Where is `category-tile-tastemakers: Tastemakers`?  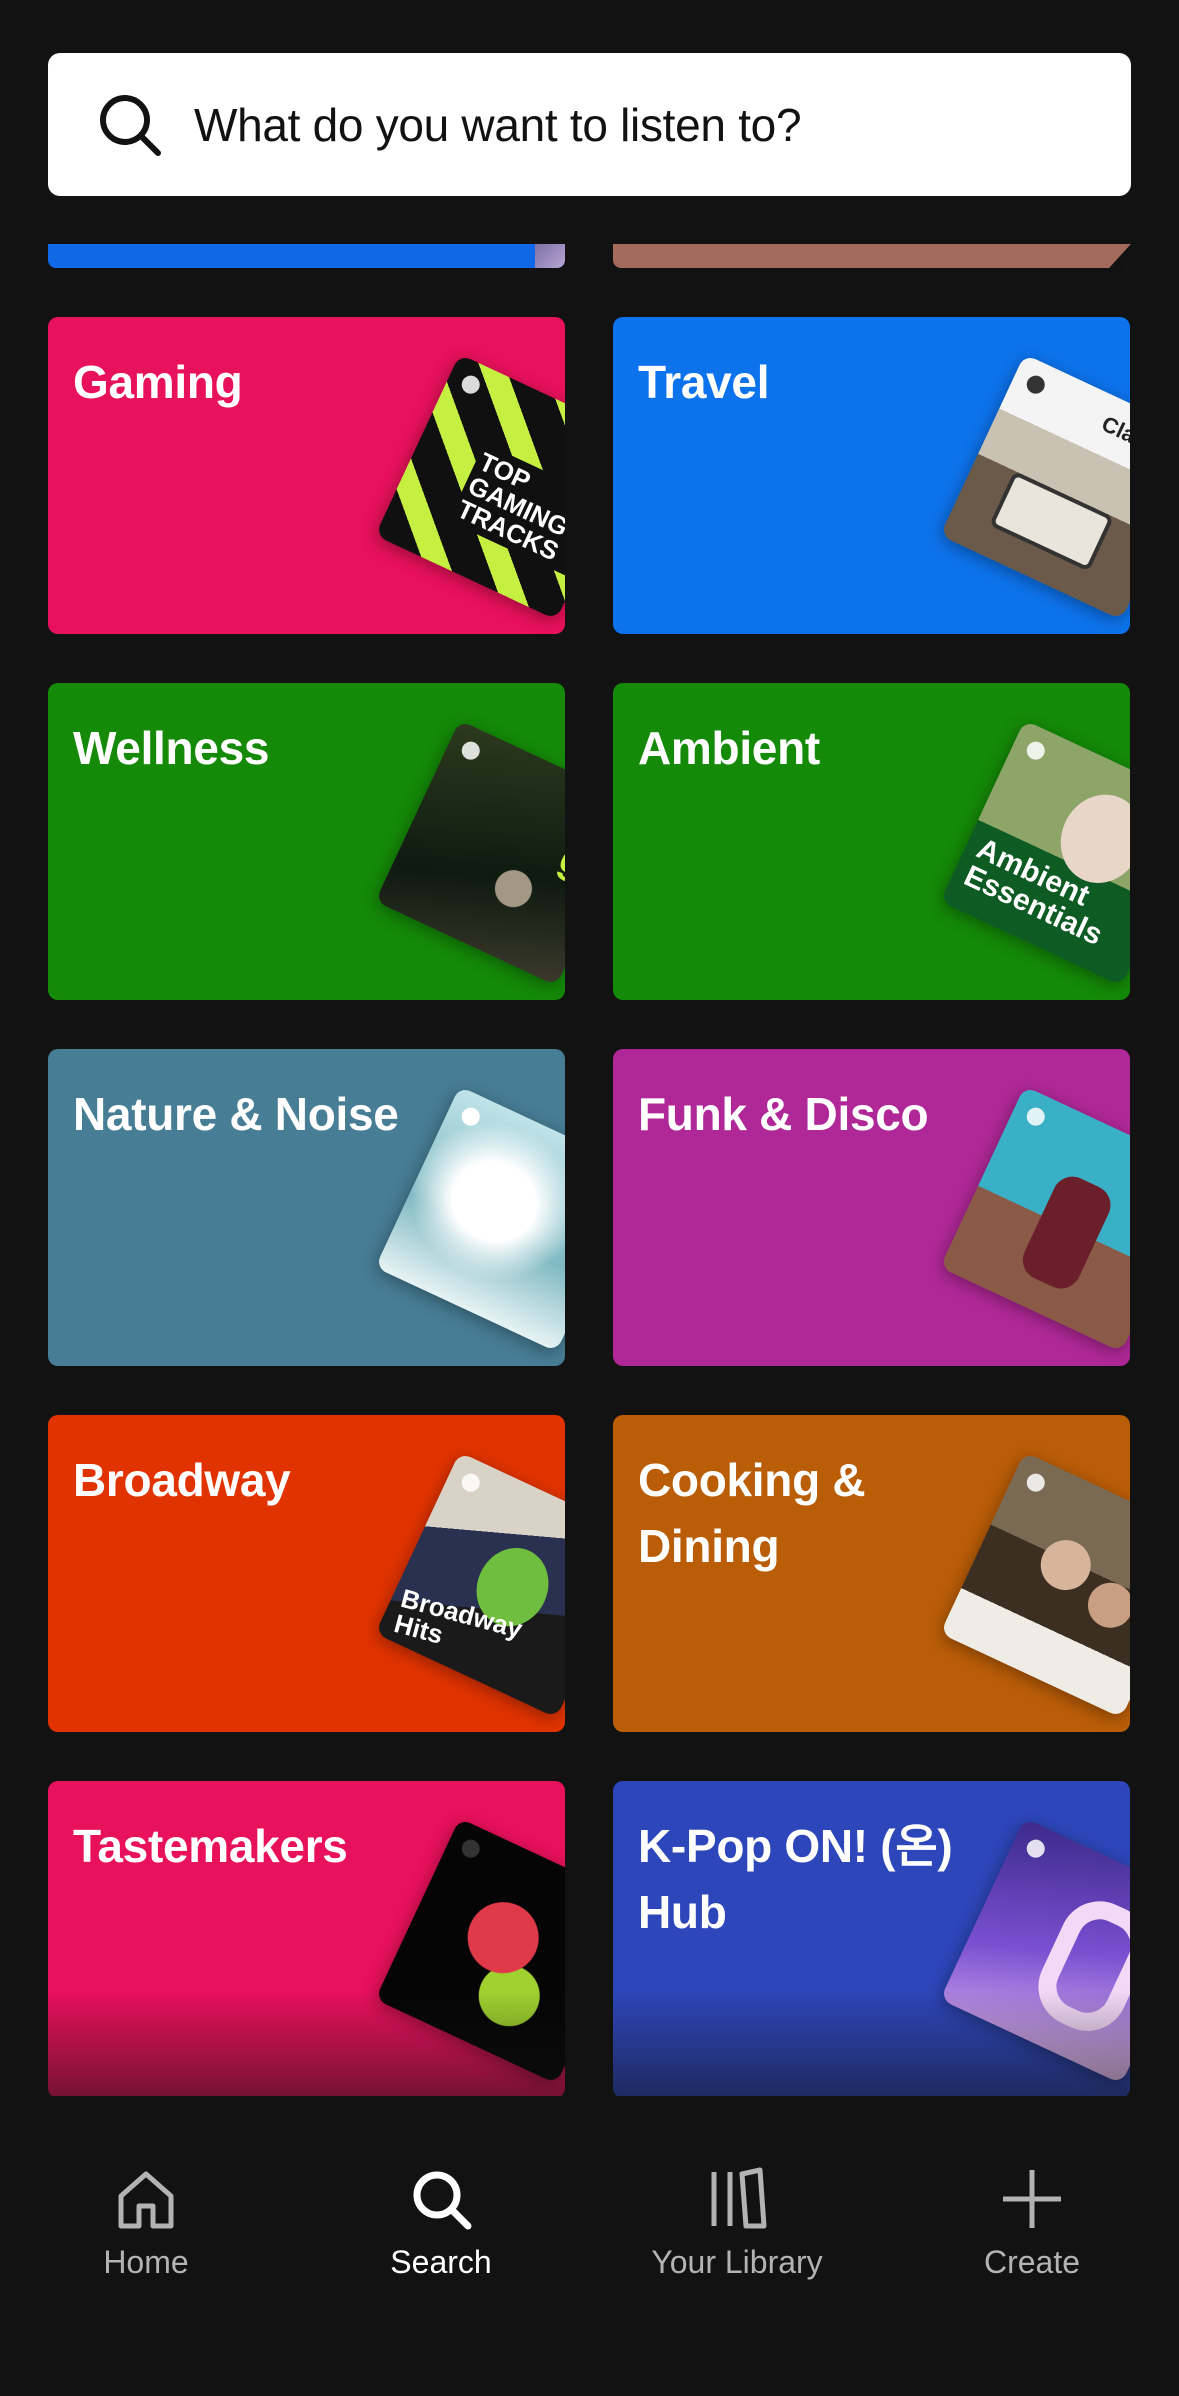 category-tile-tastemakers: Tastemakers is located at coordinates (306, 1939).